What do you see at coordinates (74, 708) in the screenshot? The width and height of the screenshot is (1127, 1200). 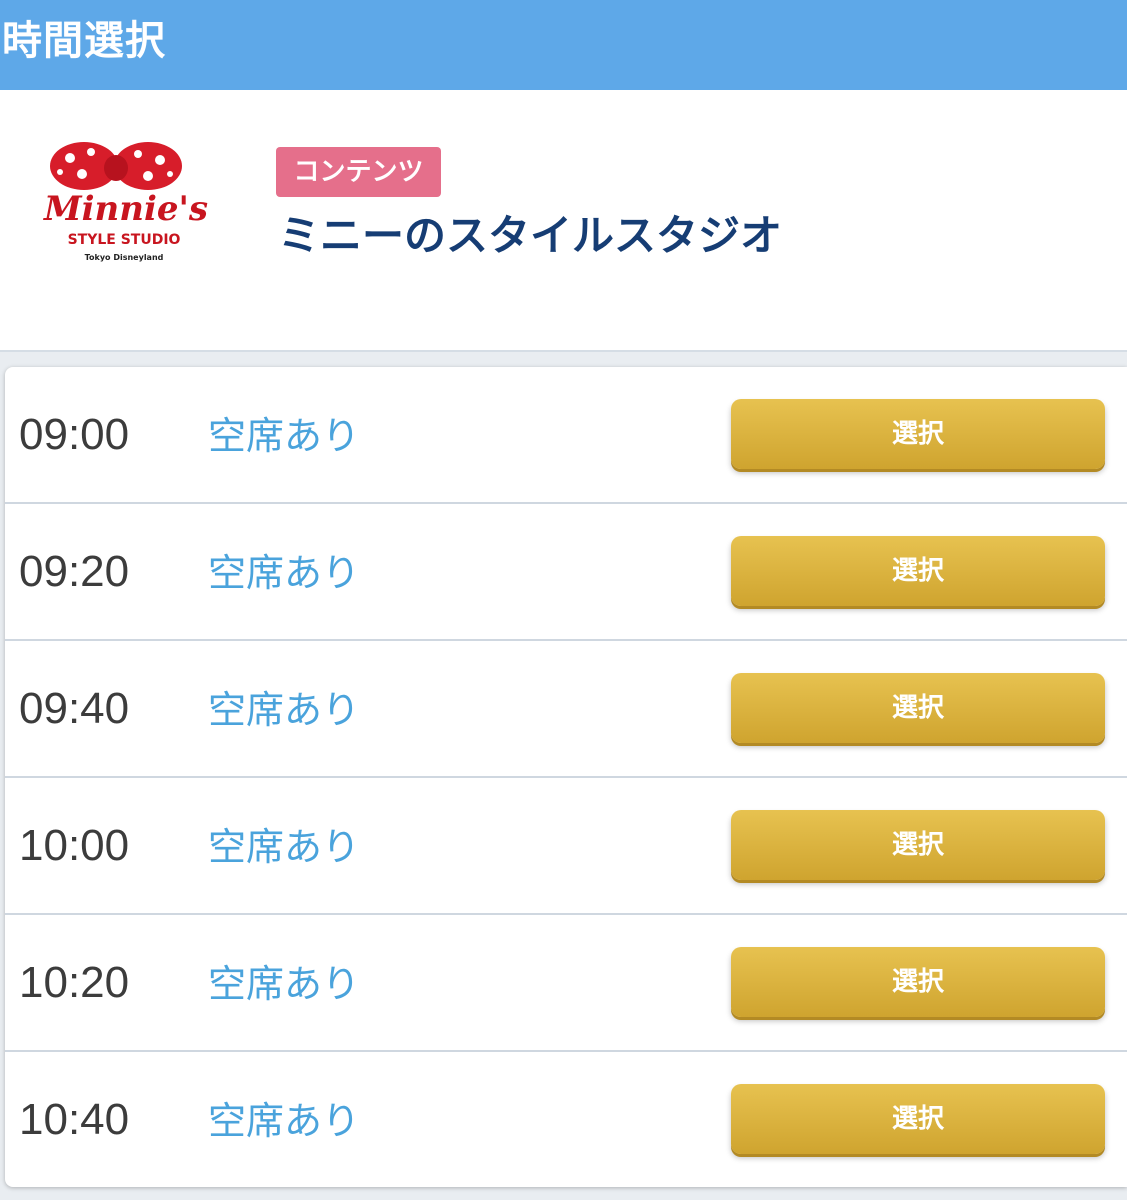 I see `slot-time: 09:40` at bounding box center [74, 708].